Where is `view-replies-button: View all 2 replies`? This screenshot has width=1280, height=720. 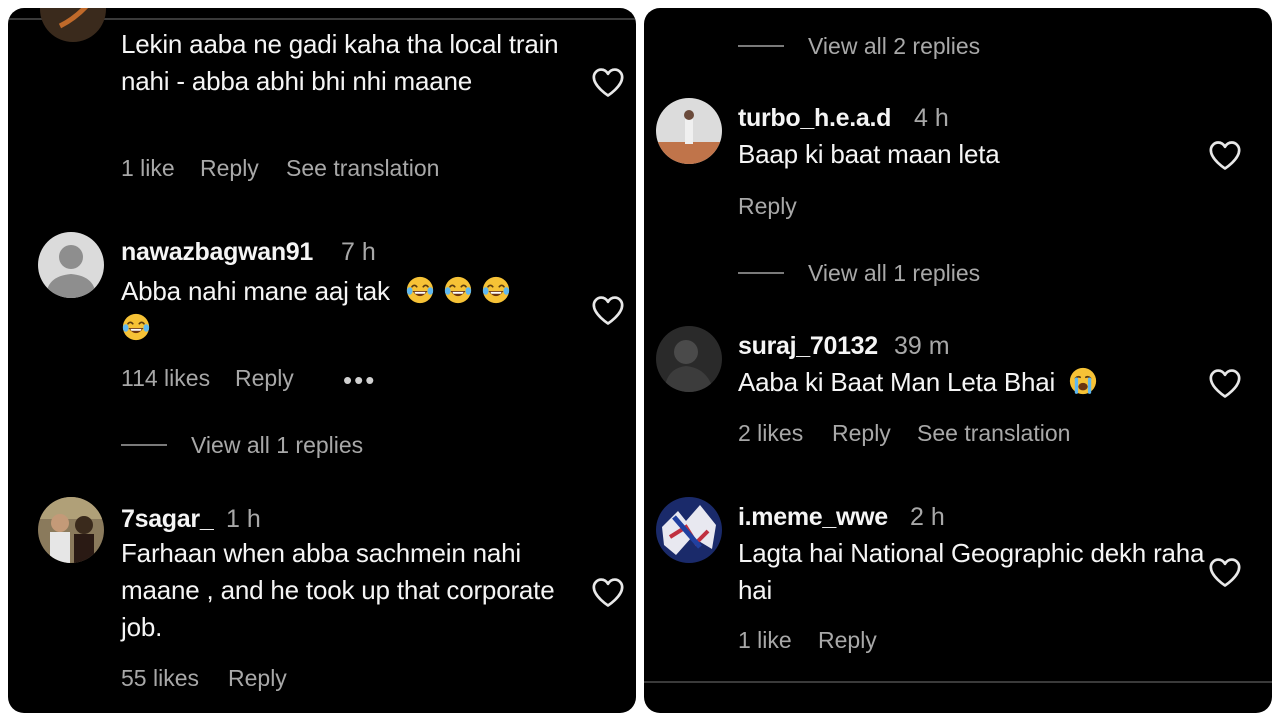
view-replies-button: View all 2 replies is located at coordinates (894, 46).